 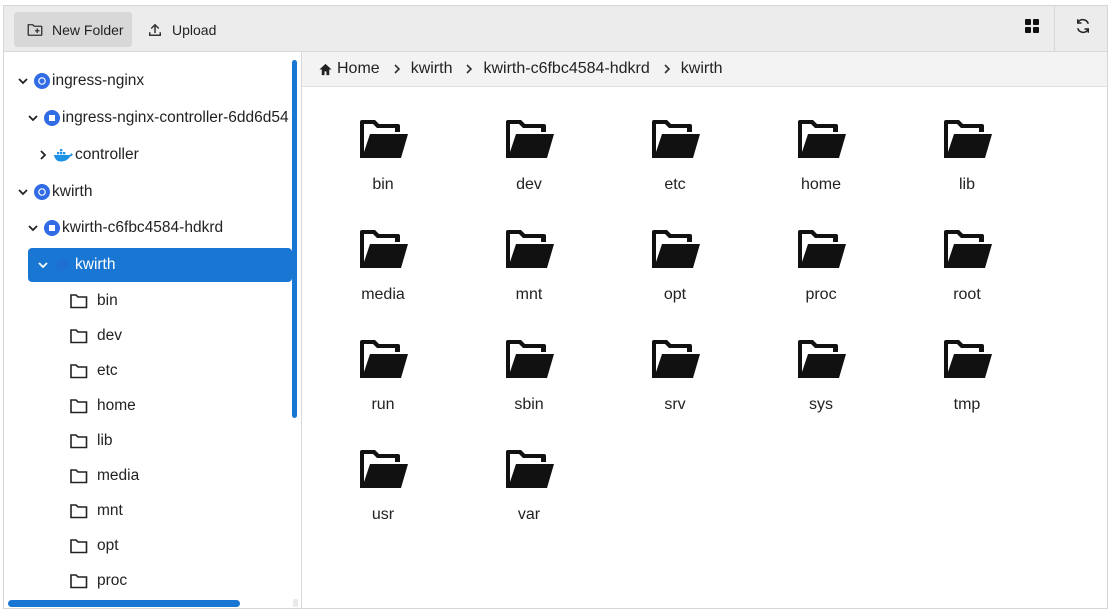 I want to click on tree-folder-media: media, so click(x=104, y=476).